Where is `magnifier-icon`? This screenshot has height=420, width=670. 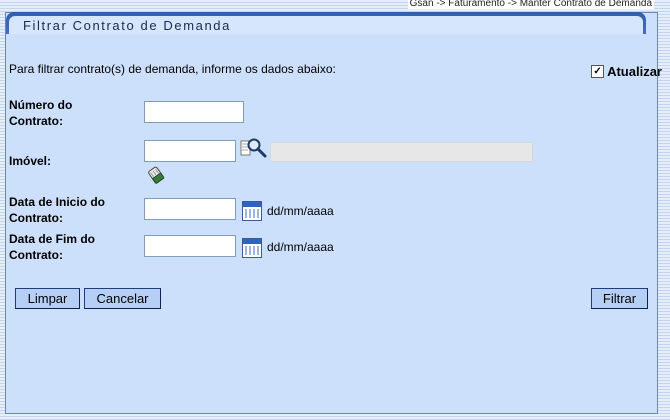
magnifier-icon is located at coordinates (254, 148).